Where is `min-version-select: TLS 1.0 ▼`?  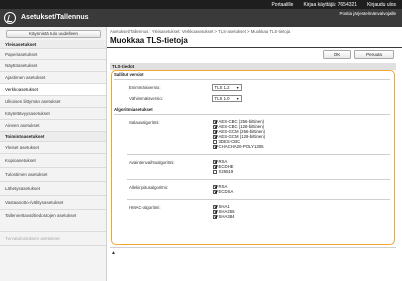 min-version-select: TLS 1.0 ▼ is located at coordinates (227, 98).